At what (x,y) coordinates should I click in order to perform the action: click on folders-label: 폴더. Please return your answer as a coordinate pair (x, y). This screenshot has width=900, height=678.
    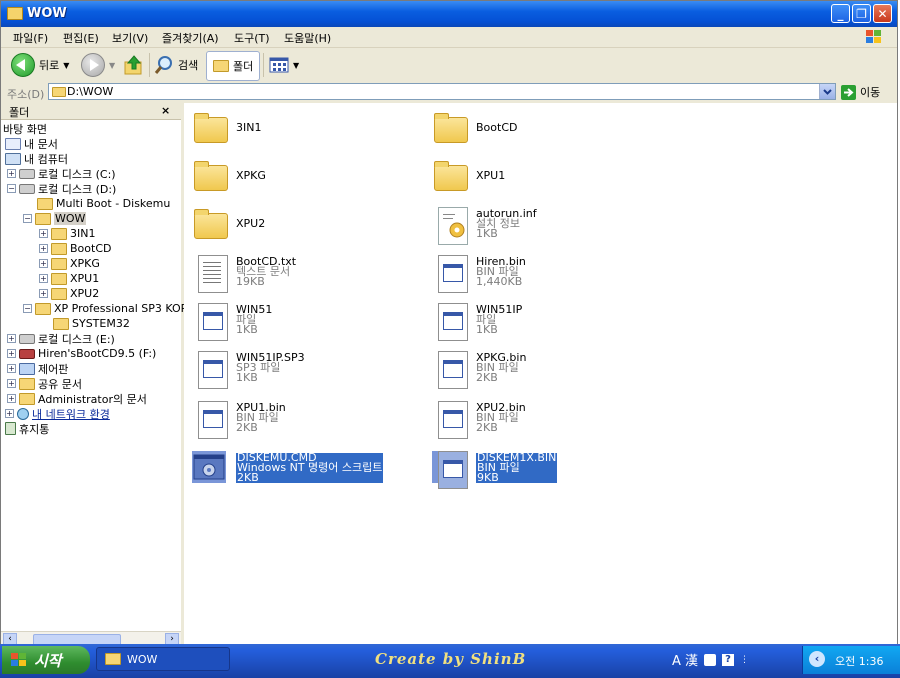
    Looking at the image, I should click on (243, 66).